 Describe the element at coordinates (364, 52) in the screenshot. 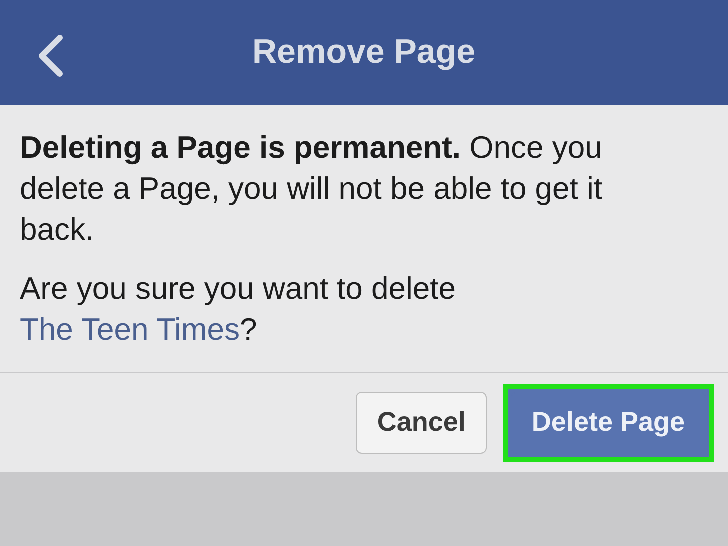

I see `page-title: Remove Page` at that location.